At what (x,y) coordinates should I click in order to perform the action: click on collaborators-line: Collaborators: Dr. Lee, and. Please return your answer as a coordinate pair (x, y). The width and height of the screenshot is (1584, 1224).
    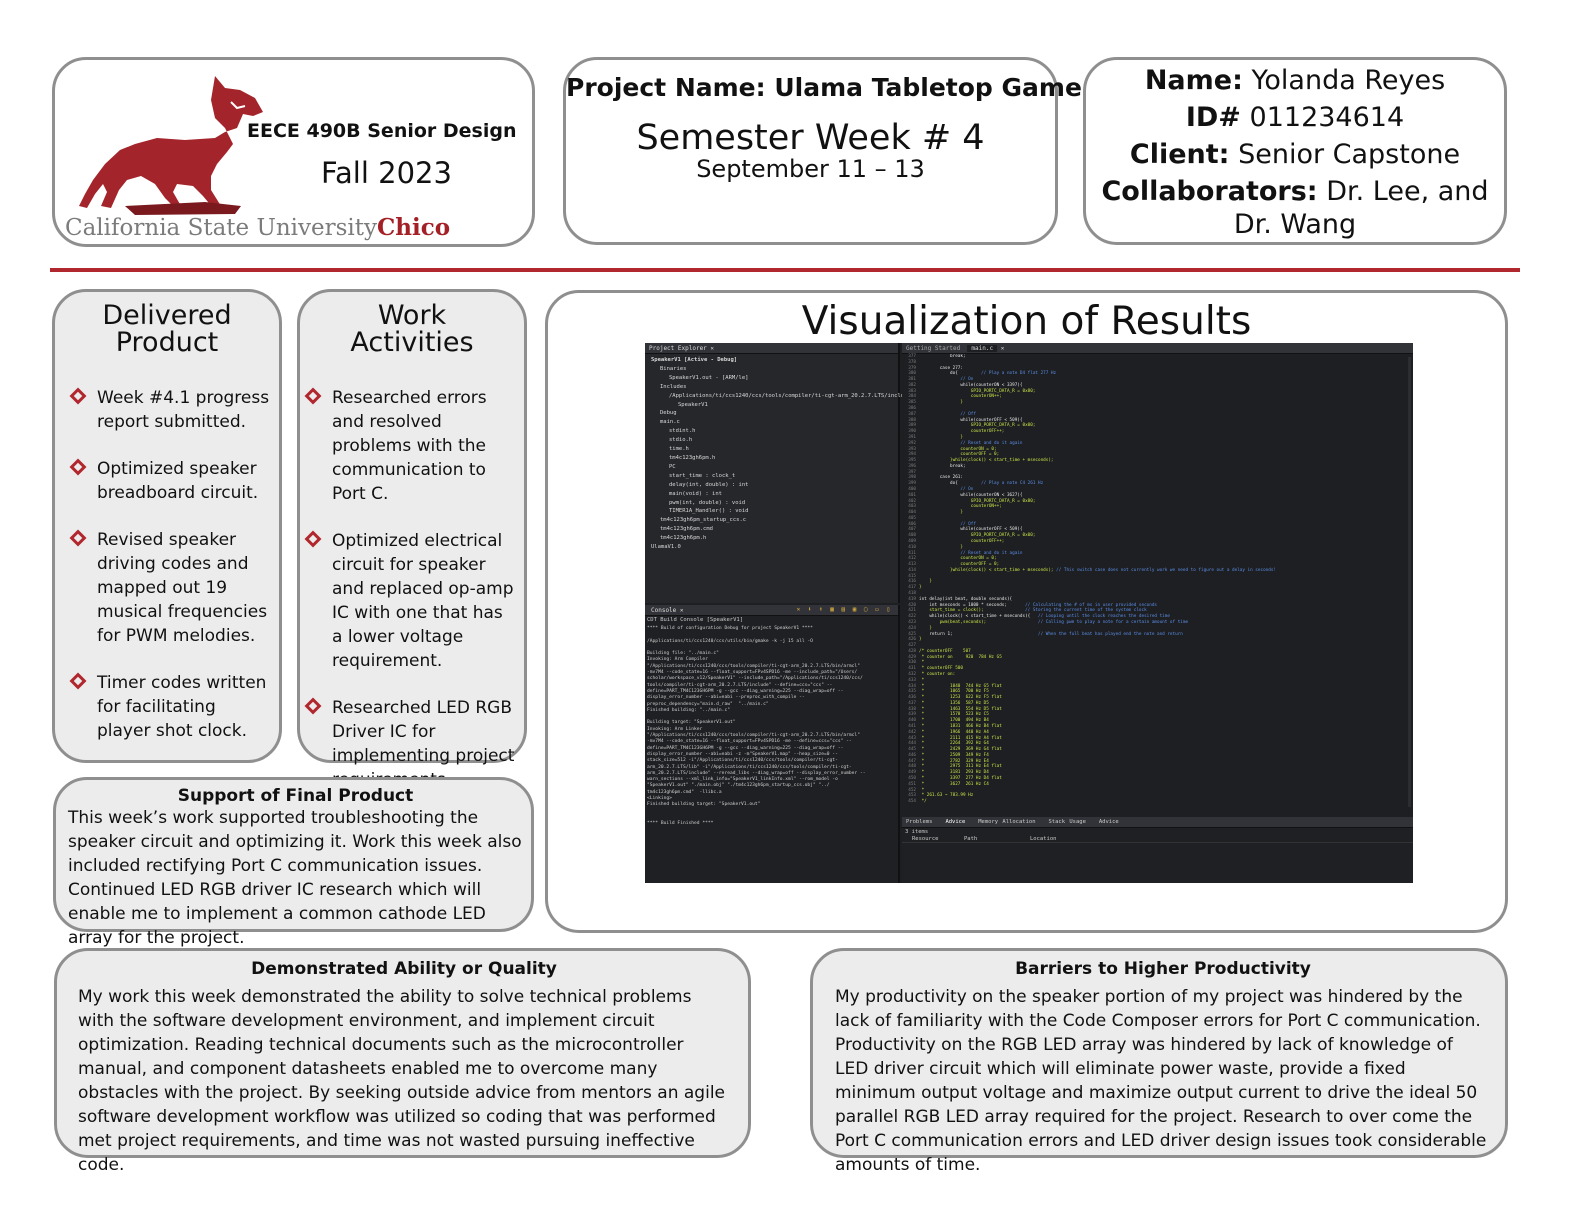
    Looking at the image, I should click on (1295, 191).